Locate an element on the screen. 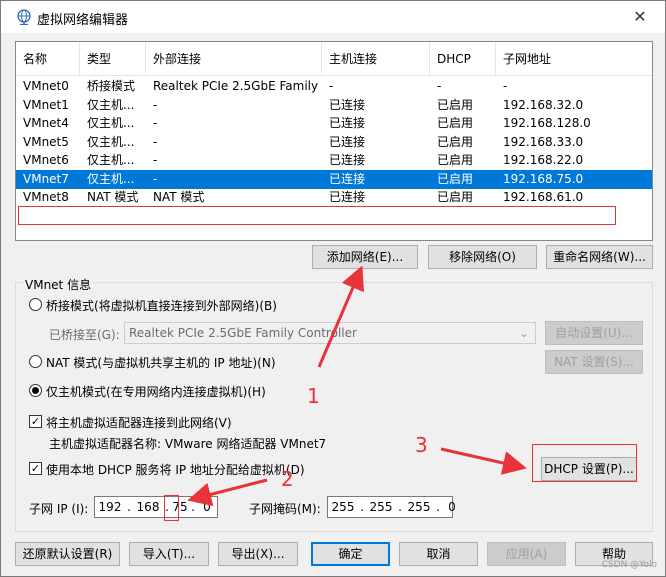 This screenshot has height=577, width=666. bridge-mode-radio is located at coordinates (35, 304).